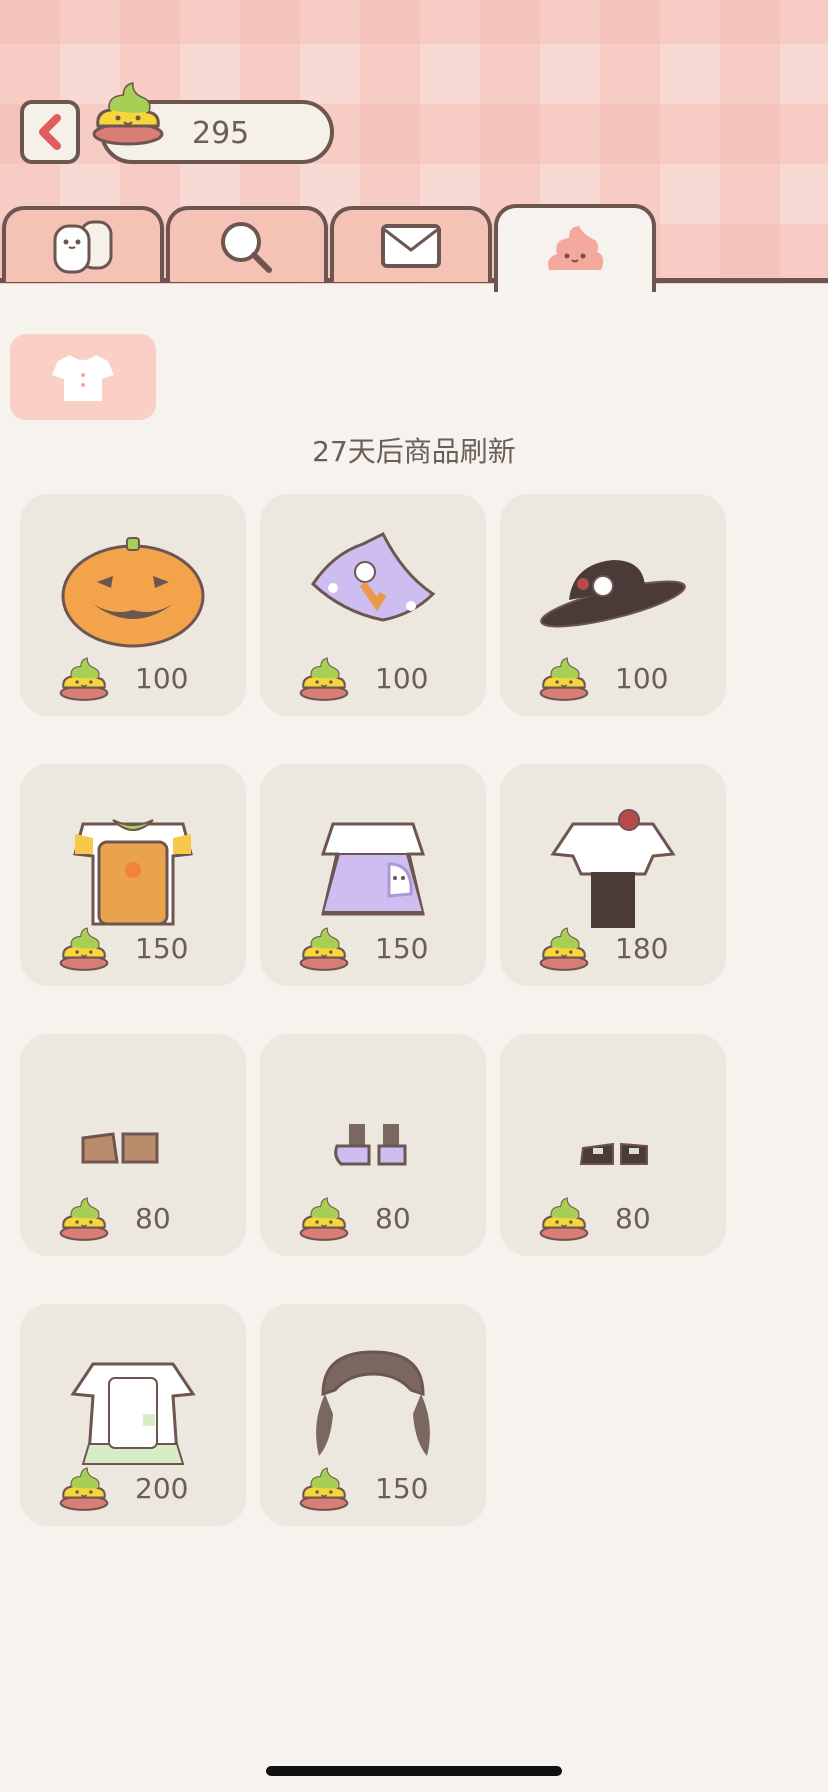 The width and height of the screenshot is (828, 1792). What do you see at coordinates (613, 1153) in the screenshot?
I see `black-shoes-icon` at bounding box center [613, 1153].